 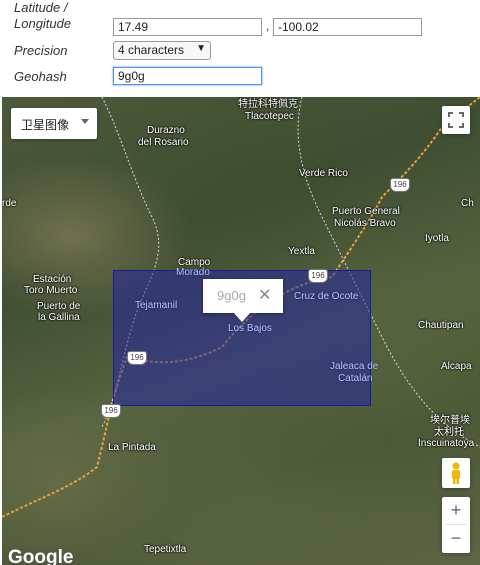 What do you see at coordinates (187, 27) in the screenshot?
I see `latitude-input` at bounding box center [187, 27].